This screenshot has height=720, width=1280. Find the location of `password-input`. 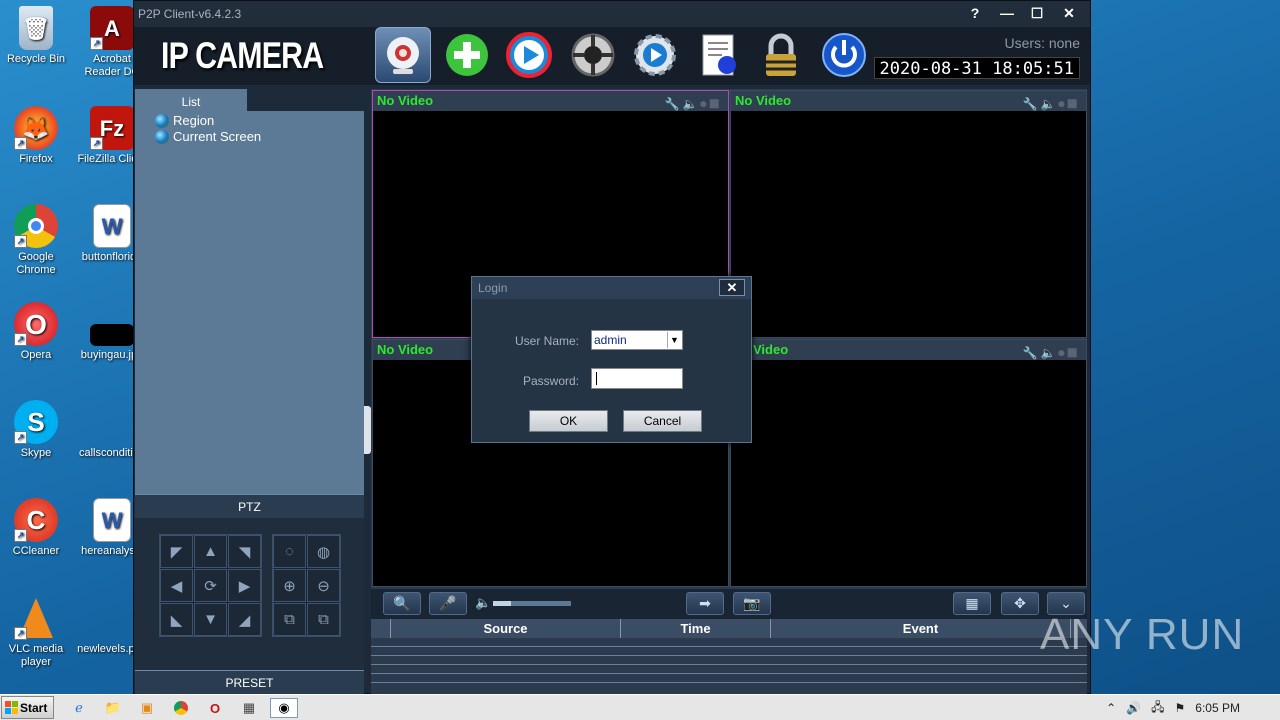

password-input is located at coordinates (637, 378).